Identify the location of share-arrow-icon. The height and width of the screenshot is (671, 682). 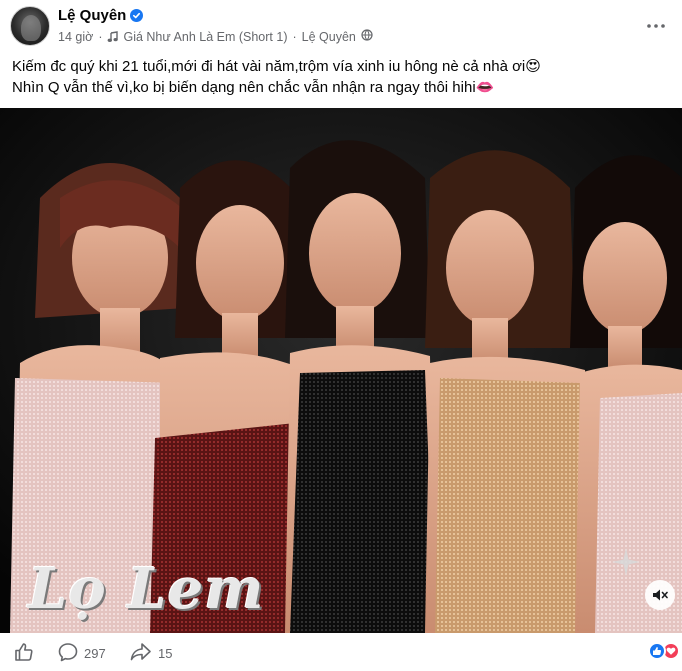
(141, 653).